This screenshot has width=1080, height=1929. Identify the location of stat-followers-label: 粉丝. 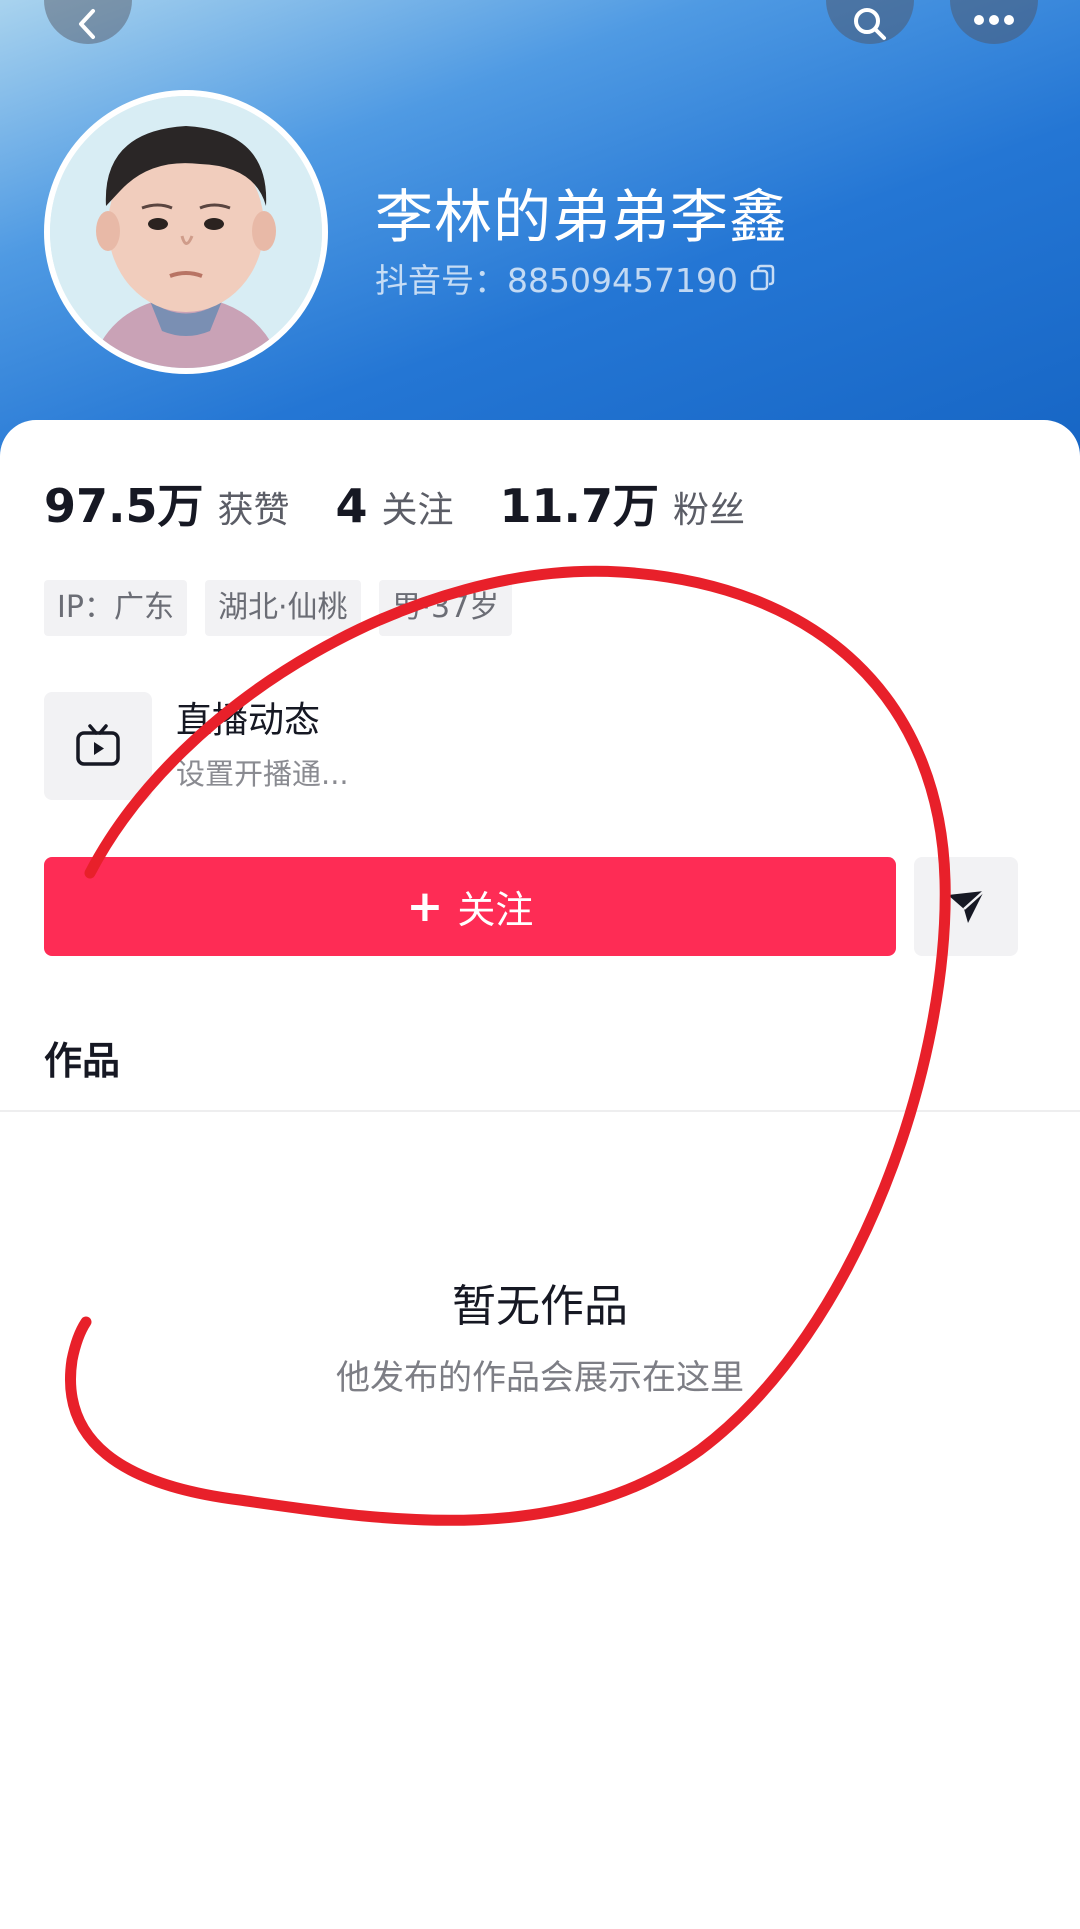
(709, 510).